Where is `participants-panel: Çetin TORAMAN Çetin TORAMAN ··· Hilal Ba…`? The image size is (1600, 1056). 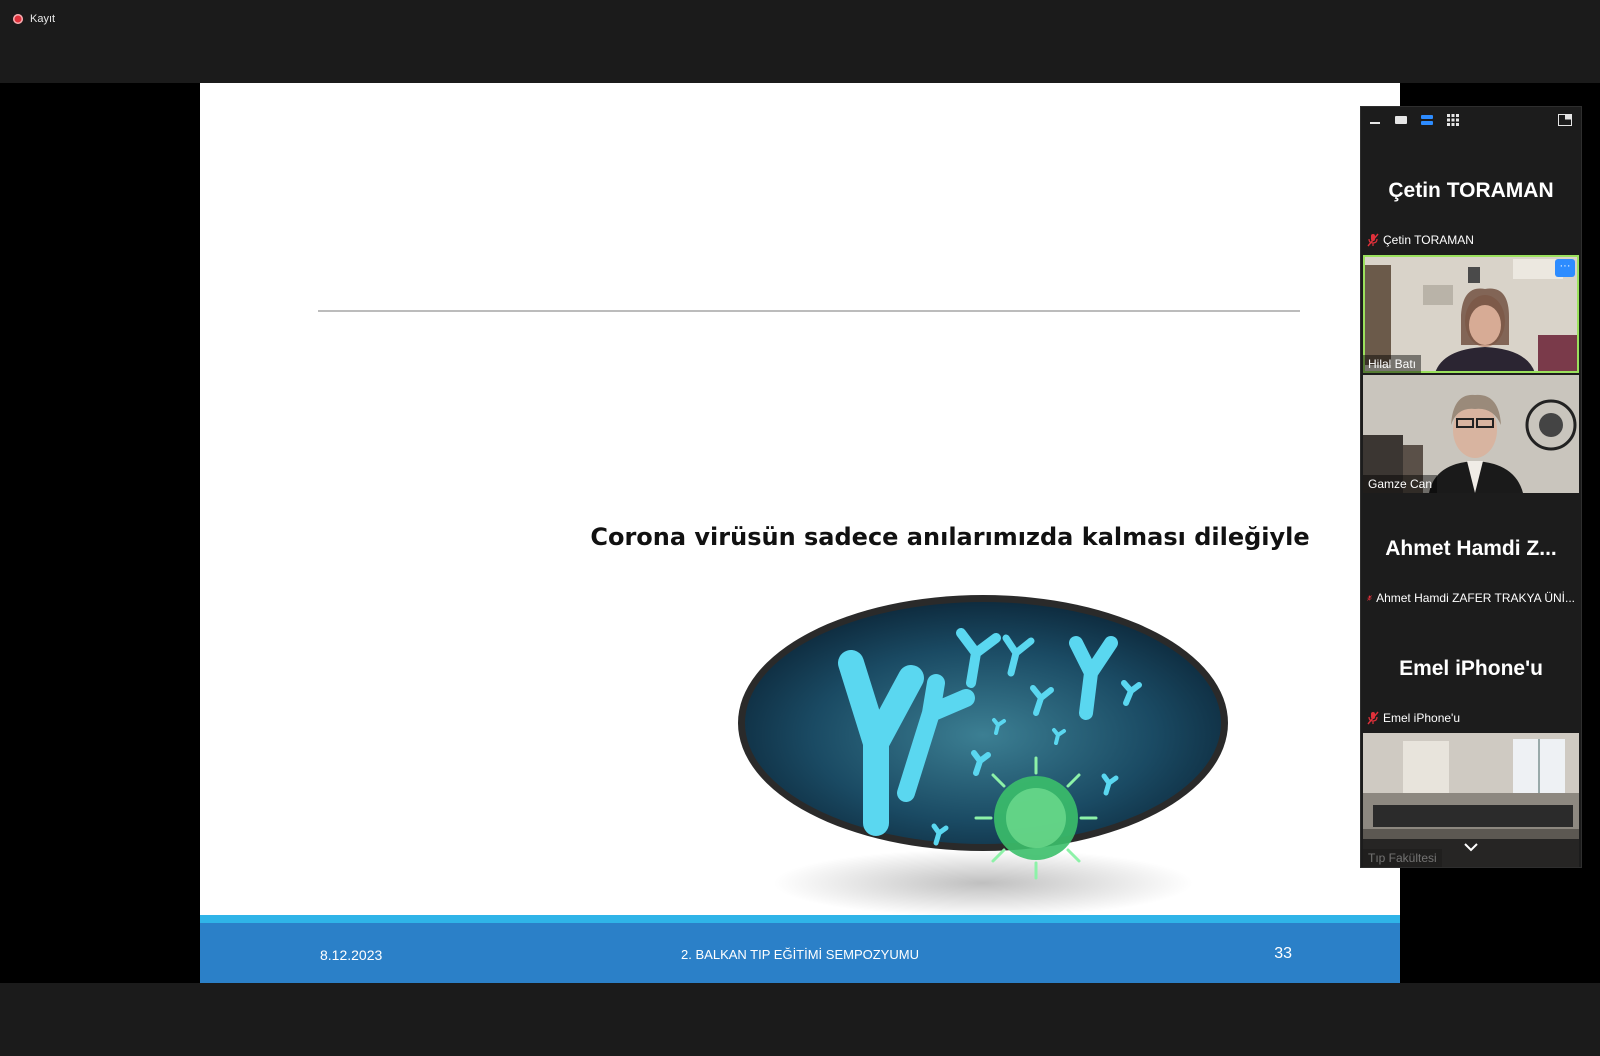
participants-panel: Çetin TORAMAN Çetin TORAMAN ··· Hilal Ba… is located at coordinates (1471, 487).